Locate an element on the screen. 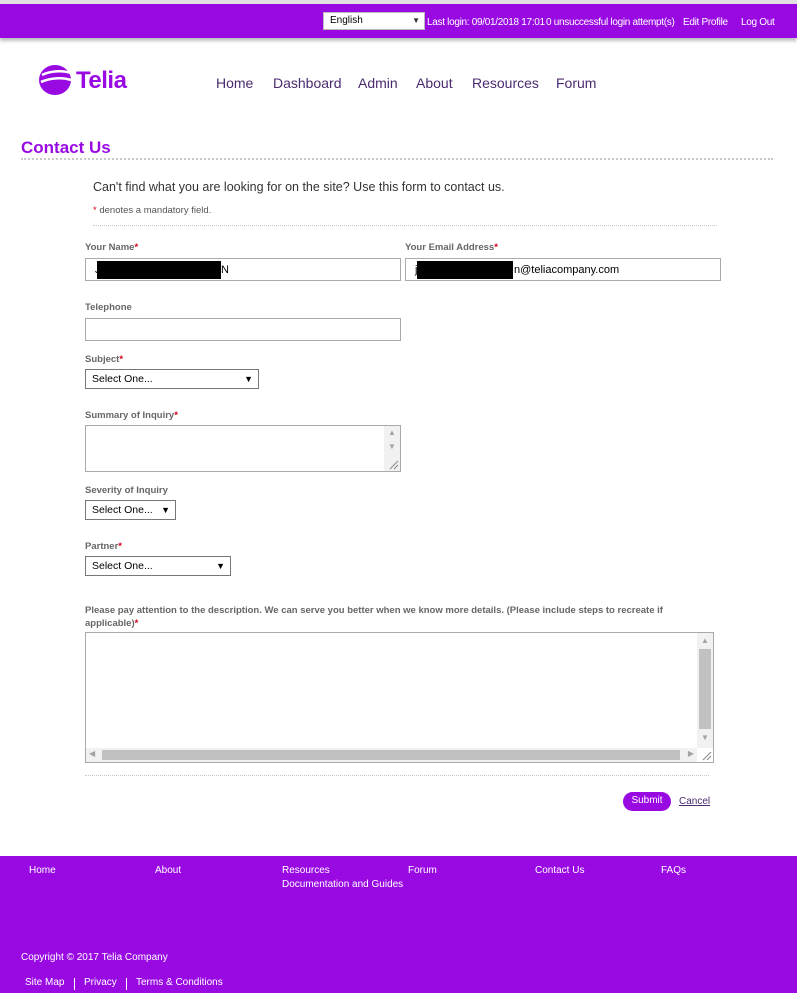 The width and height of the screenshot is (797, 993). telia-pebble-icon is located at coordinates (55, 80).